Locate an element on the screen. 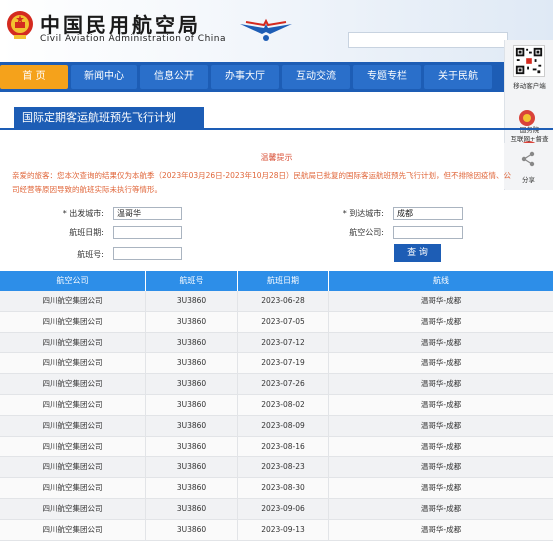 The height and width of the screenshot is (552, 553). airline-label: 航空公司: is located at coordinates (366, 232).